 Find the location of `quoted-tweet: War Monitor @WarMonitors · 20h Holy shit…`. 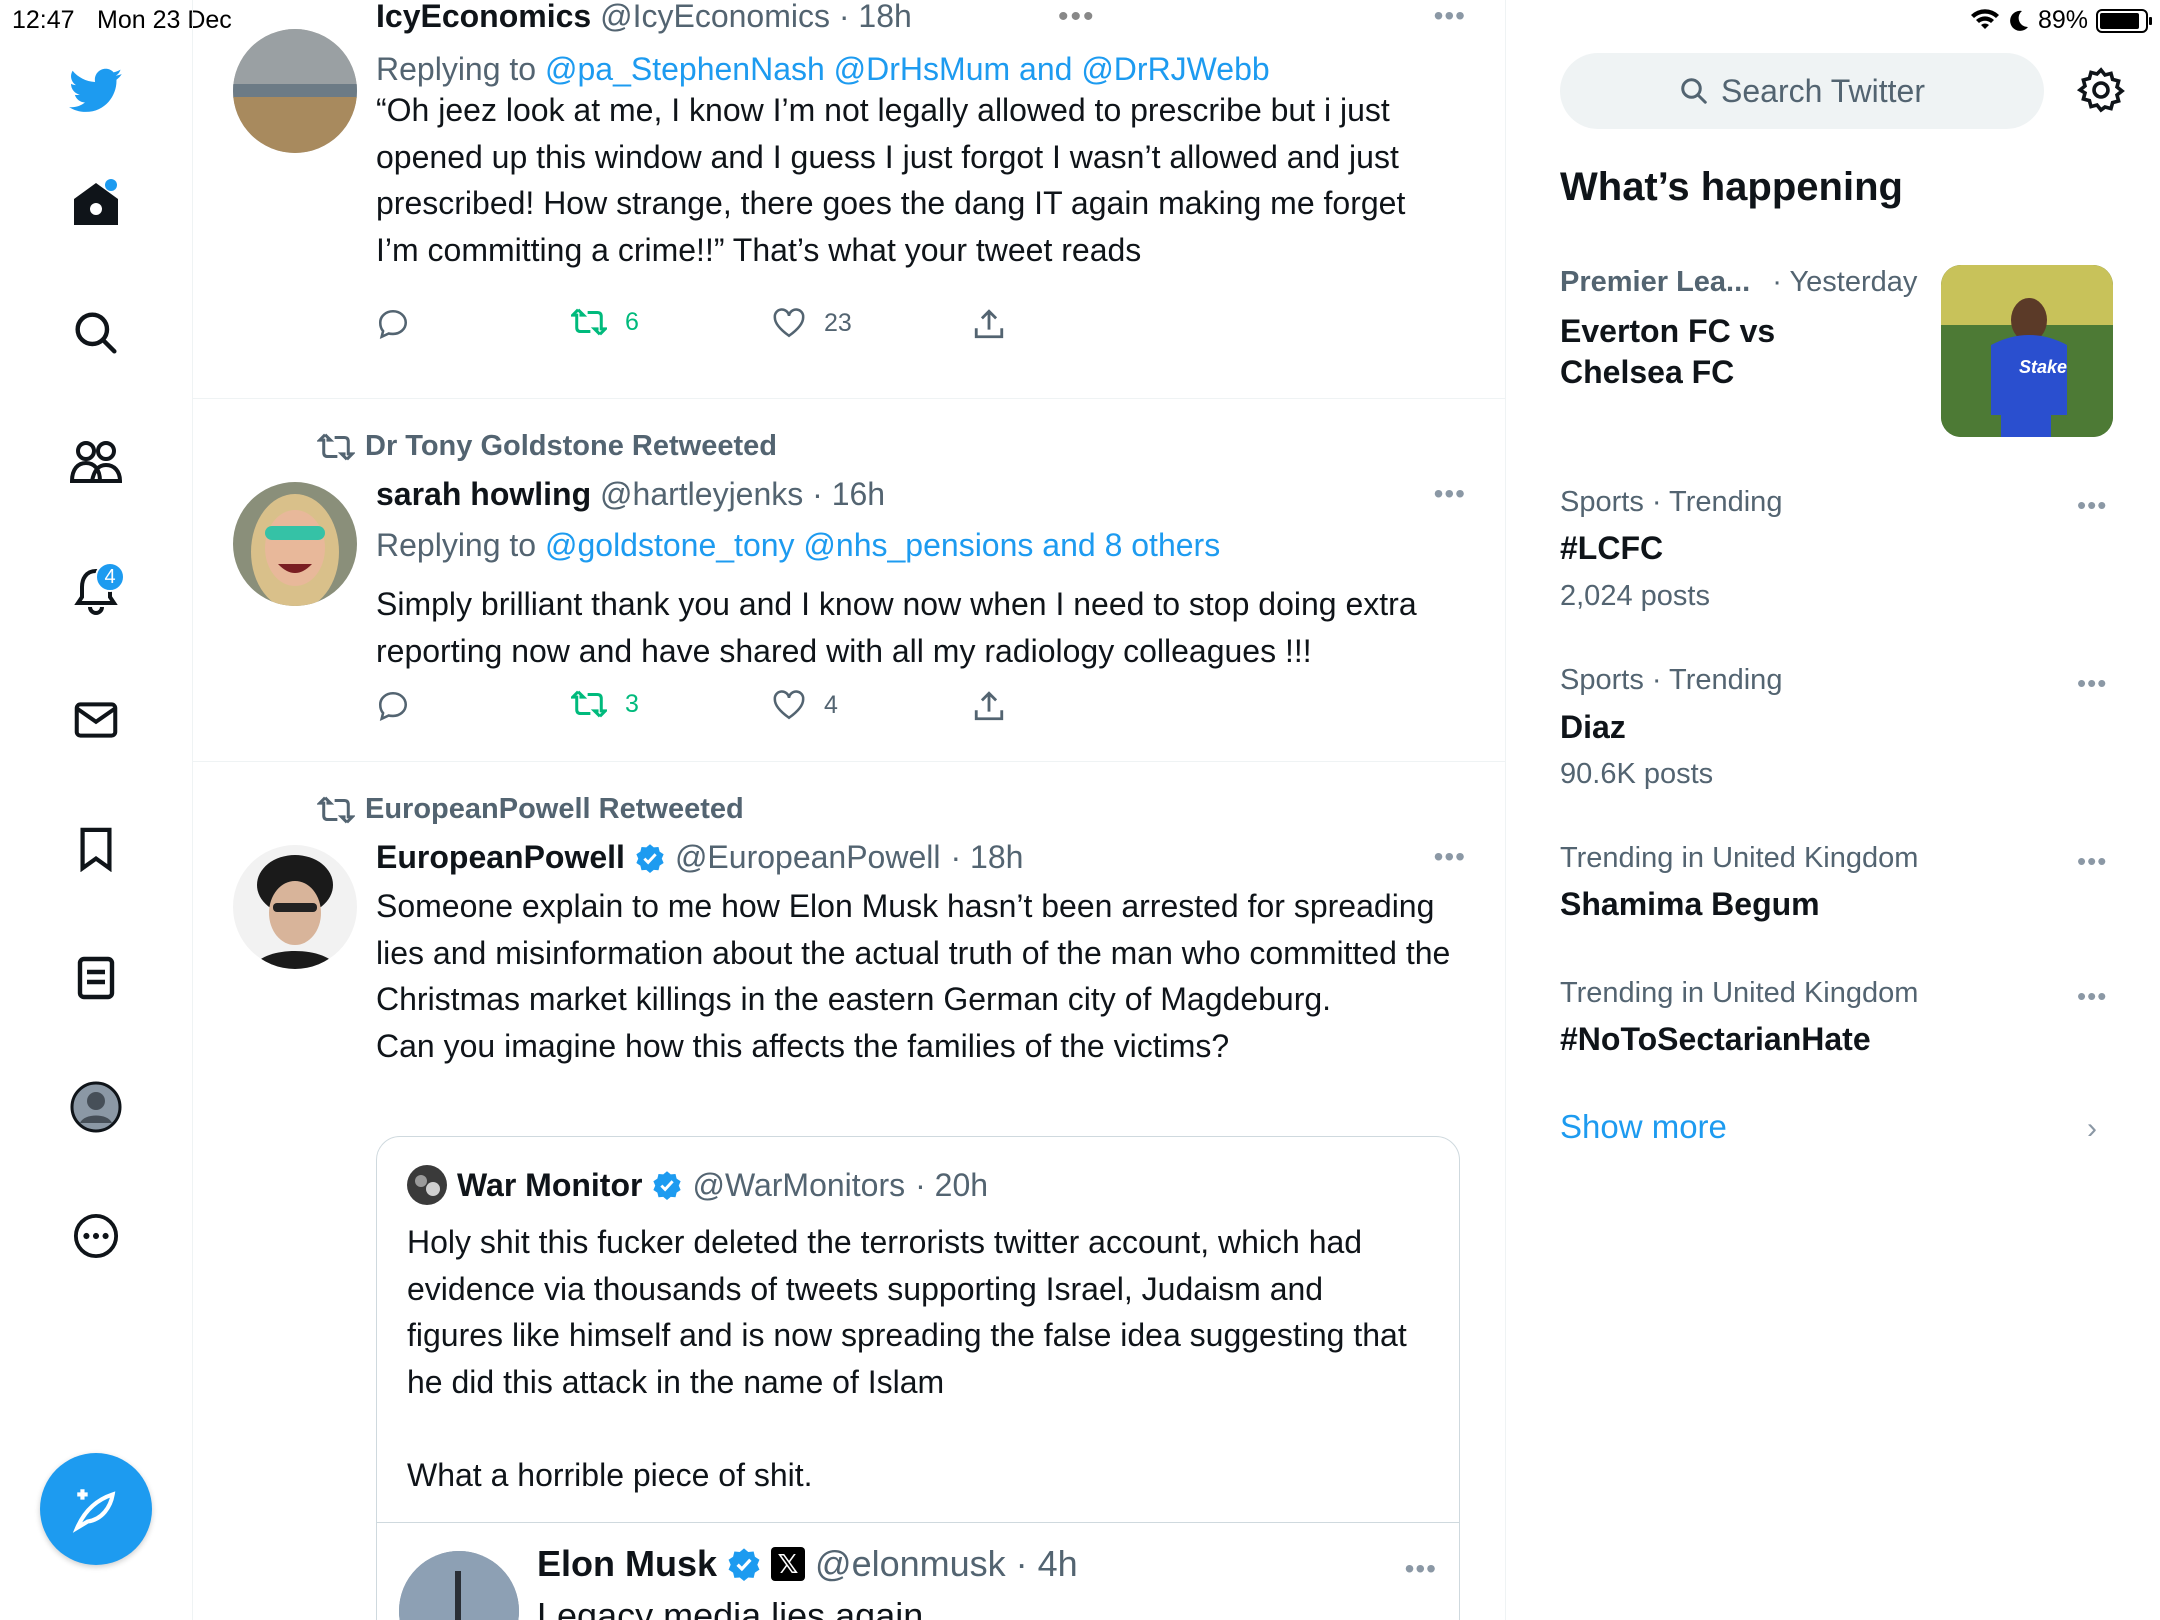

quoted-tweet: War Monitor @WarMonitors · 20h Holy shit… is located at coordinates (918, 1378).